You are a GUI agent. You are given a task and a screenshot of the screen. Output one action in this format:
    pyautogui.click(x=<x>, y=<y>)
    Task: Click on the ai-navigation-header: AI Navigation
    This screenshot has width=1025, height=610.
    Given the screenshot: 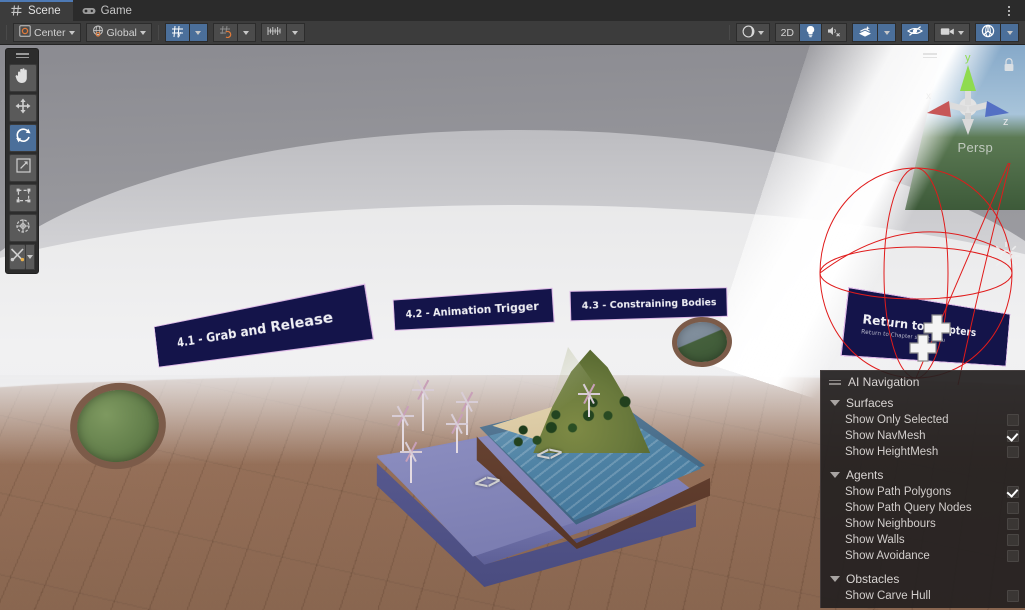 What is the action you would take?
    pyautogui.click(x=923, y=382)
    